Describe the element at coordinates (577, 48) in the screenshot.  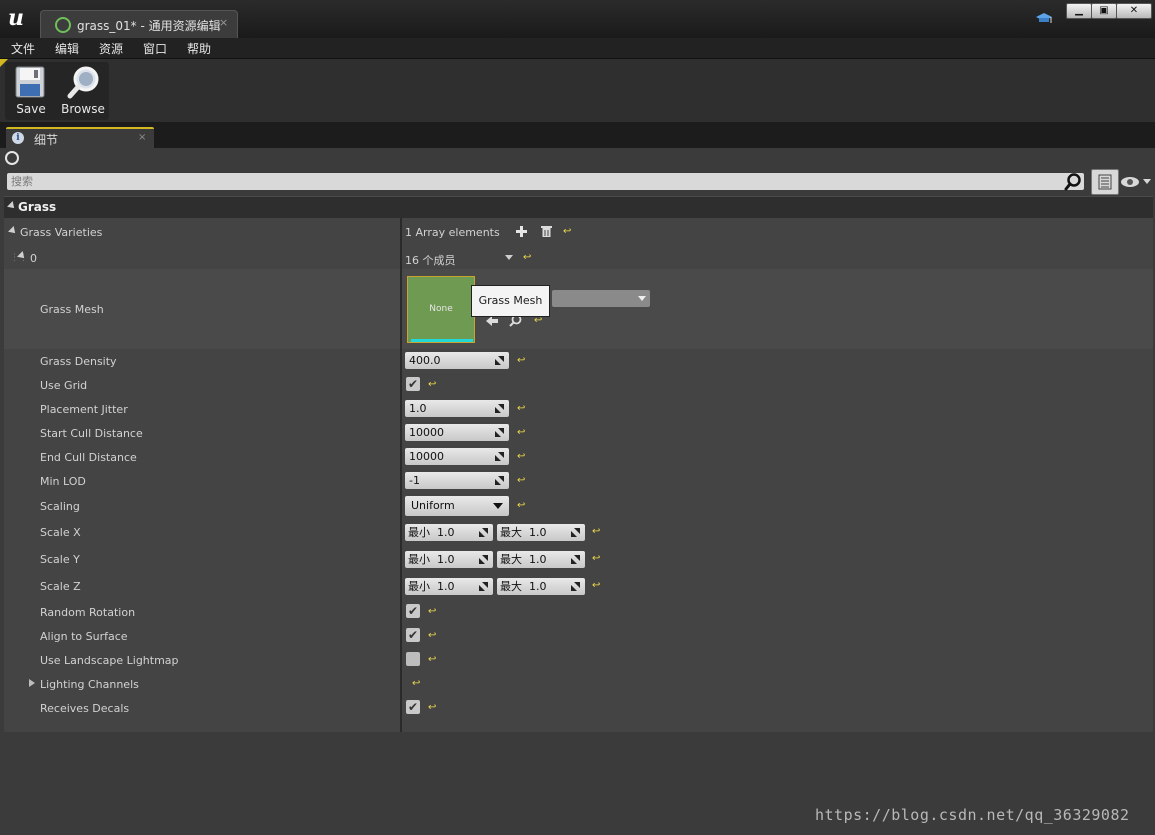
I see `menu-bar: 文件 编辑 资源 窗口 帮助` at that location.